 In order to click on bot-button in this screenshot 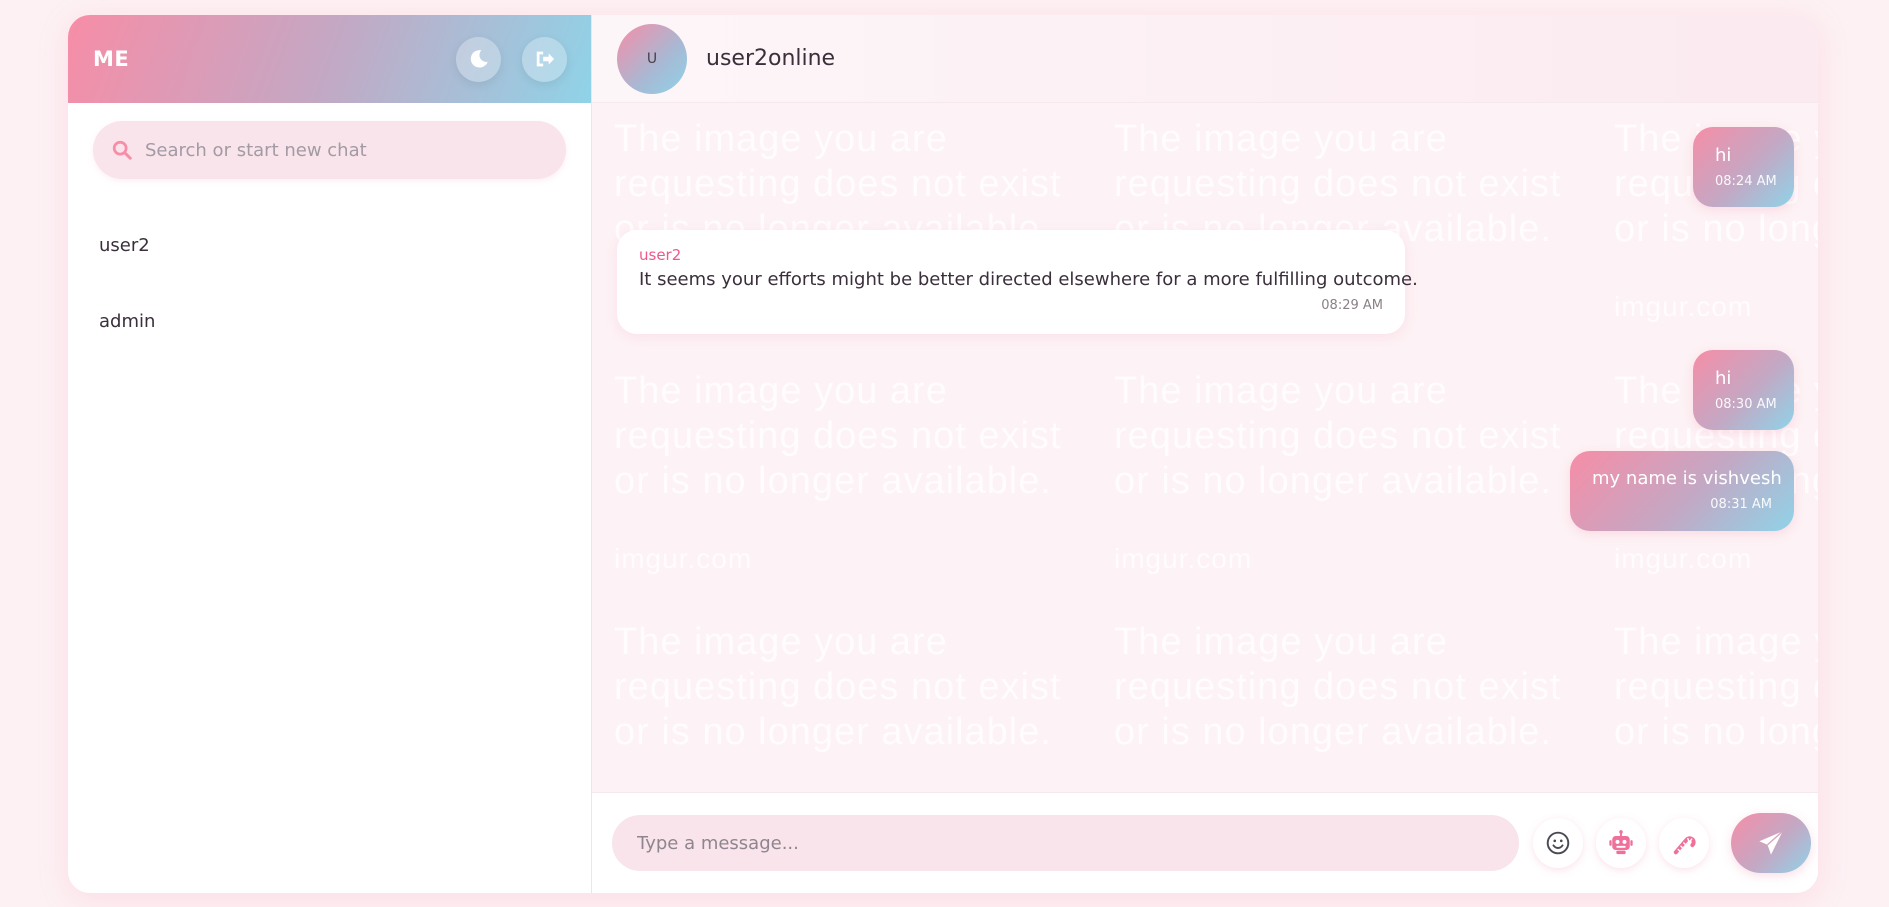, I will do `click(1621, 843)`.